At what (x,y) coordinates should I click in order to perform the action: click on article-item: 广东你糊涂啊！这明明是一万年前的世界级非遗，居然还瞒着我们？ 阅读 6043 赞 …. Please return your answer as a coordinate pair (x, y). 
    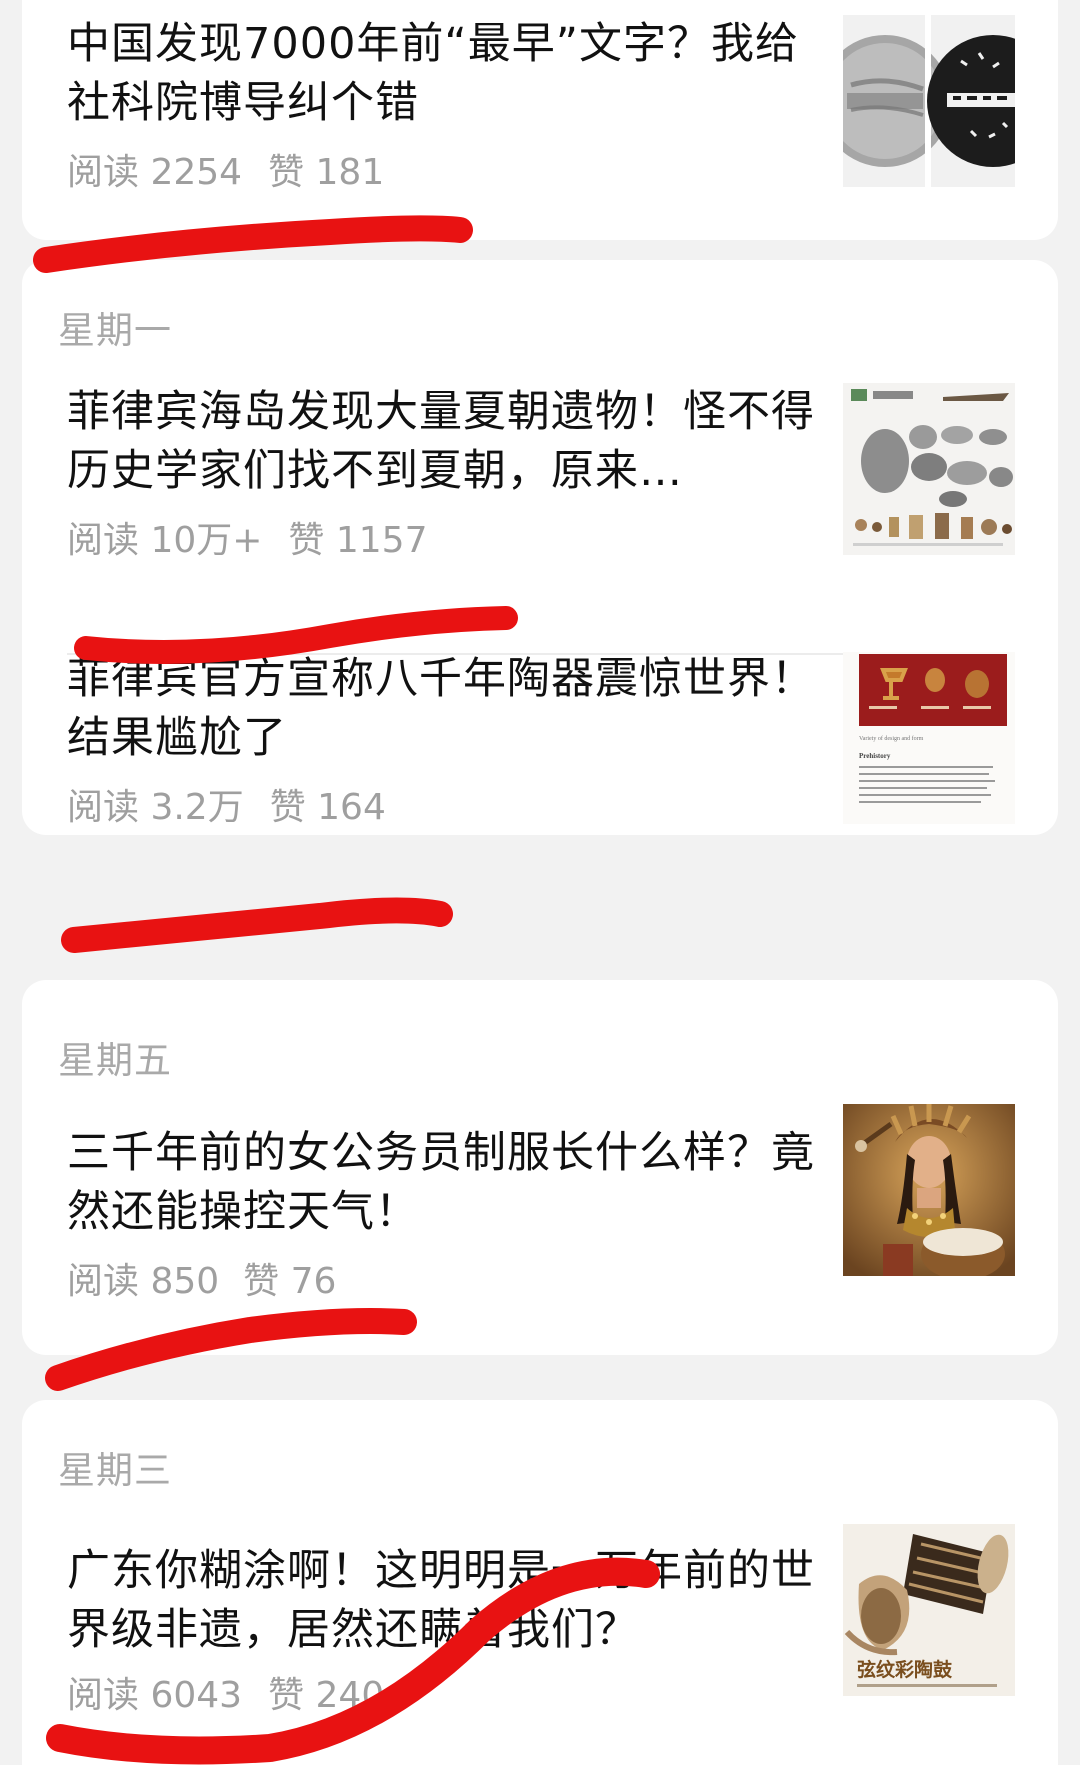
    Looking at the image, I should click on (540, 1638).